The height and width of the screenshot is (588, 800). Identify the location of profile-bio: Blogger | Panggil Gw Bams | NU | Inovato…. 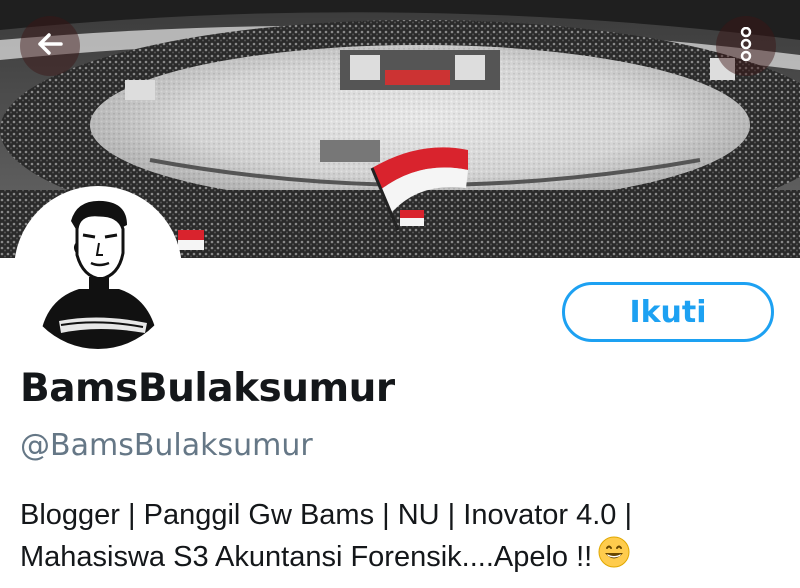
(405, 537).